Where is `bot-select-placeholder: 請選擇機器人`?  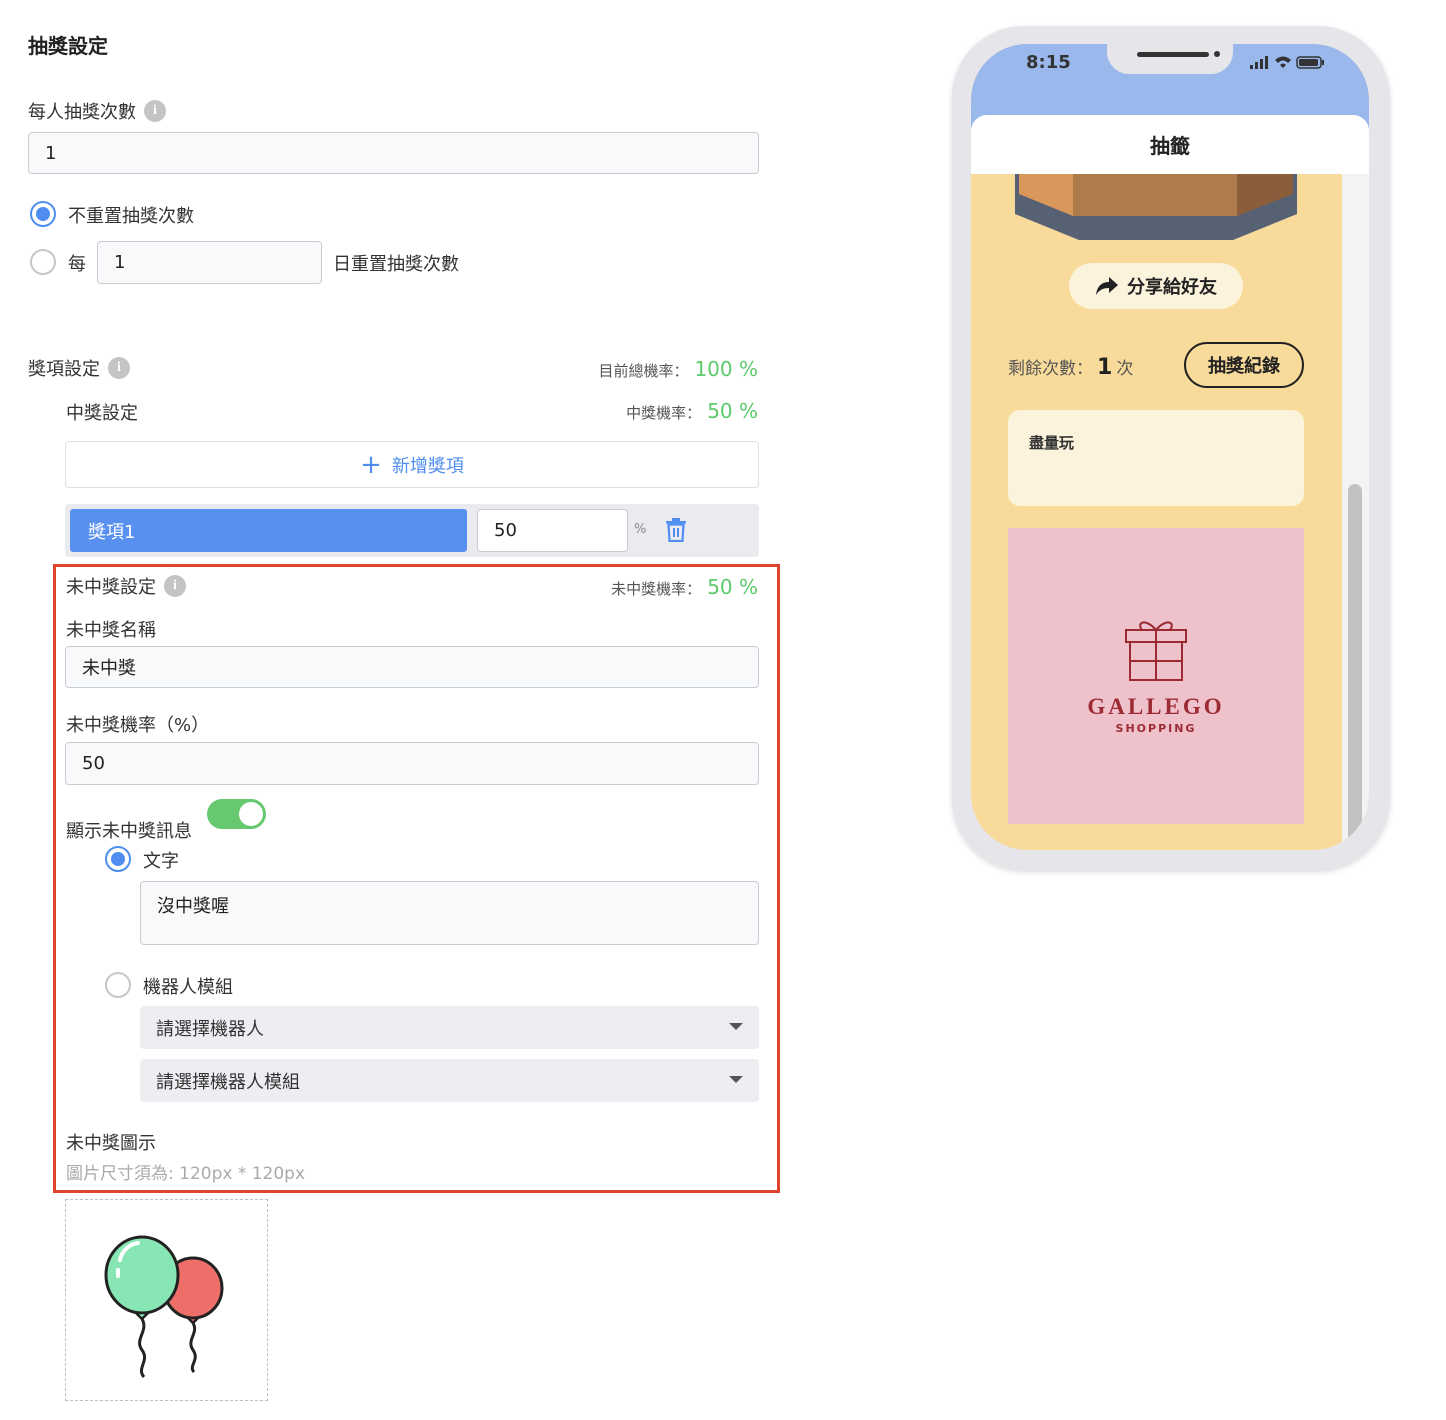 bot-select-placeholder: 請選擇機器人 is located at coordinates (210, 1029).